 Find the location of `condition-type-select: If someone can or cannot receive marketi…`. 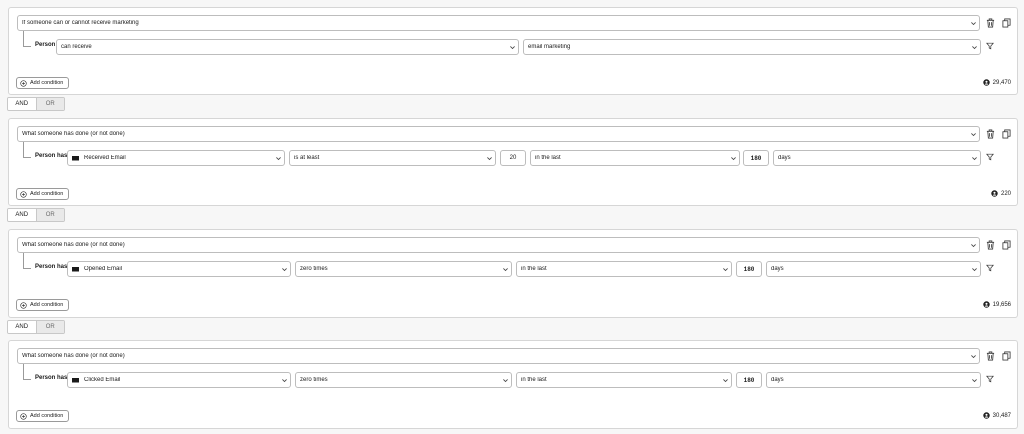

condition-type-select: If someone can or cannot receive marketi… is located at coordinates (498, 23).